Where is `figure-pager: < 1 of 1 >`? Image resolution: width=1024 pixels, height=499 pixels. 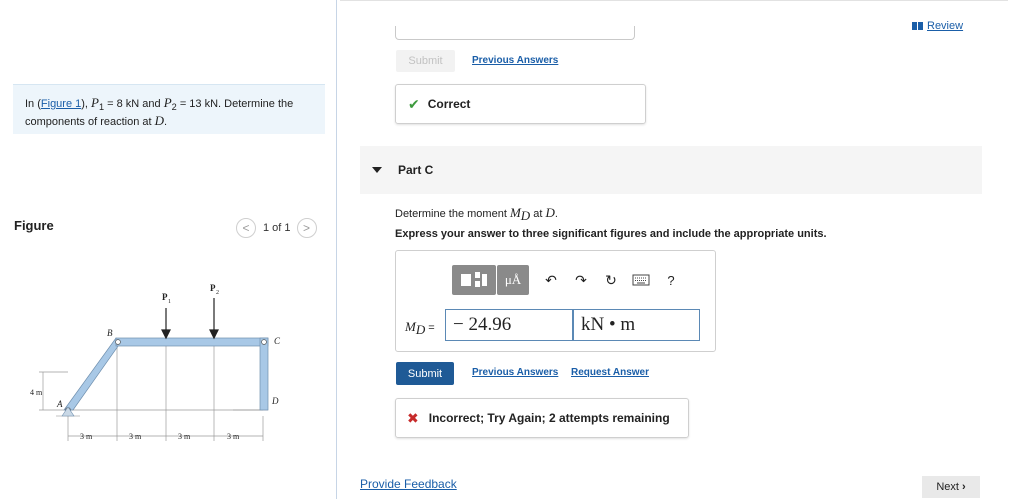 figure-pager: < 1 of 1 > is located at coordinates (276, 228).